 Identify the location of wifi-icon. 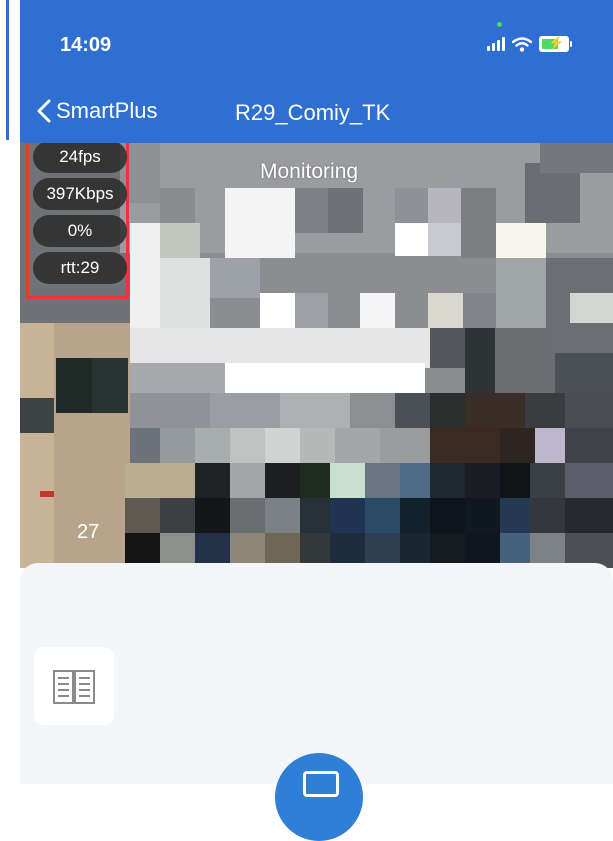
(522, 44).